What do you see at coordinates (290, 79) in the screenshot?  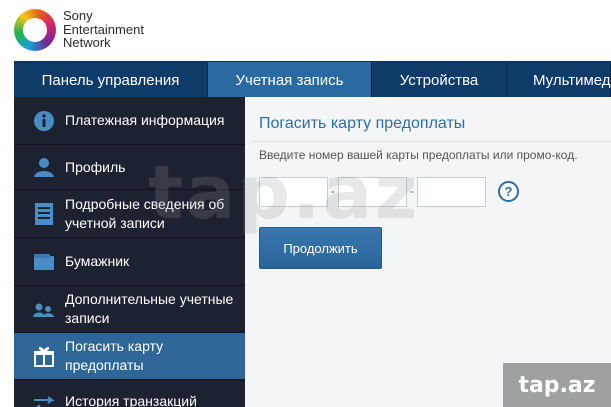 I see `tab-account: Учетная запись` at bounding box center [290, 79].